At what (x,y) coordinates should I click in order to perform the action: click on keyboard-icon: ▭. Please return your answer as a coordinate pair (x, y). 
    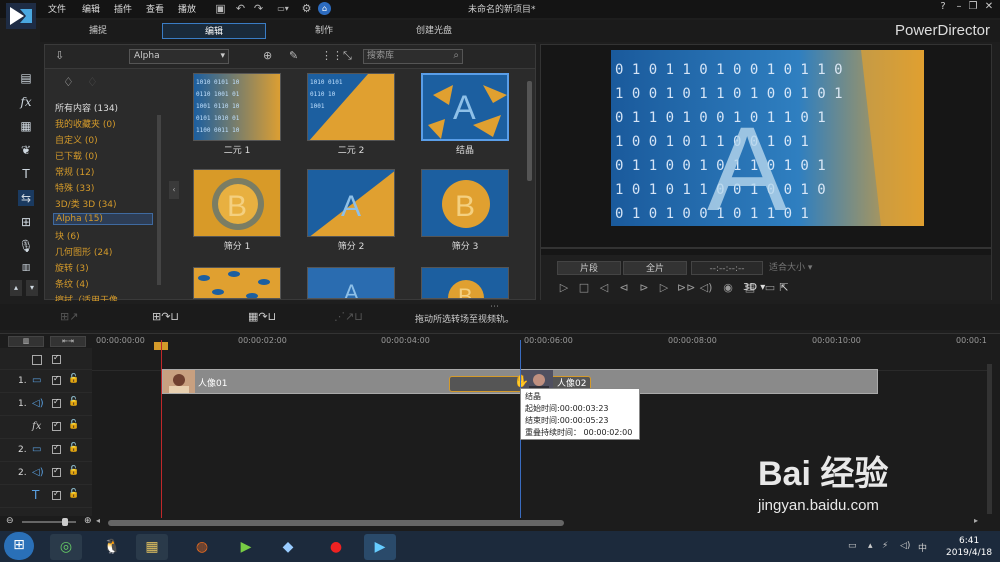
    Looking at the image, I should click on (852, 546).